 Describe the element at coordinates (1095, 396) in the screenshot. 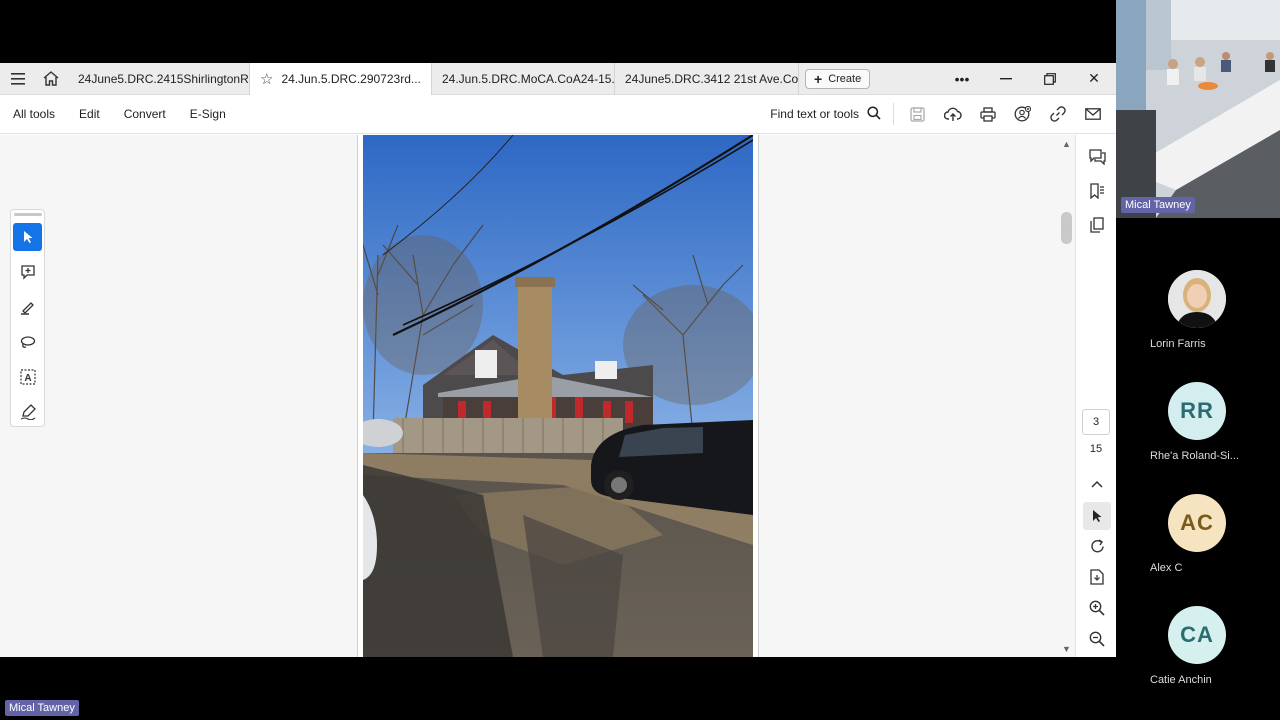

I see `right-panel: 3 15` at that location.